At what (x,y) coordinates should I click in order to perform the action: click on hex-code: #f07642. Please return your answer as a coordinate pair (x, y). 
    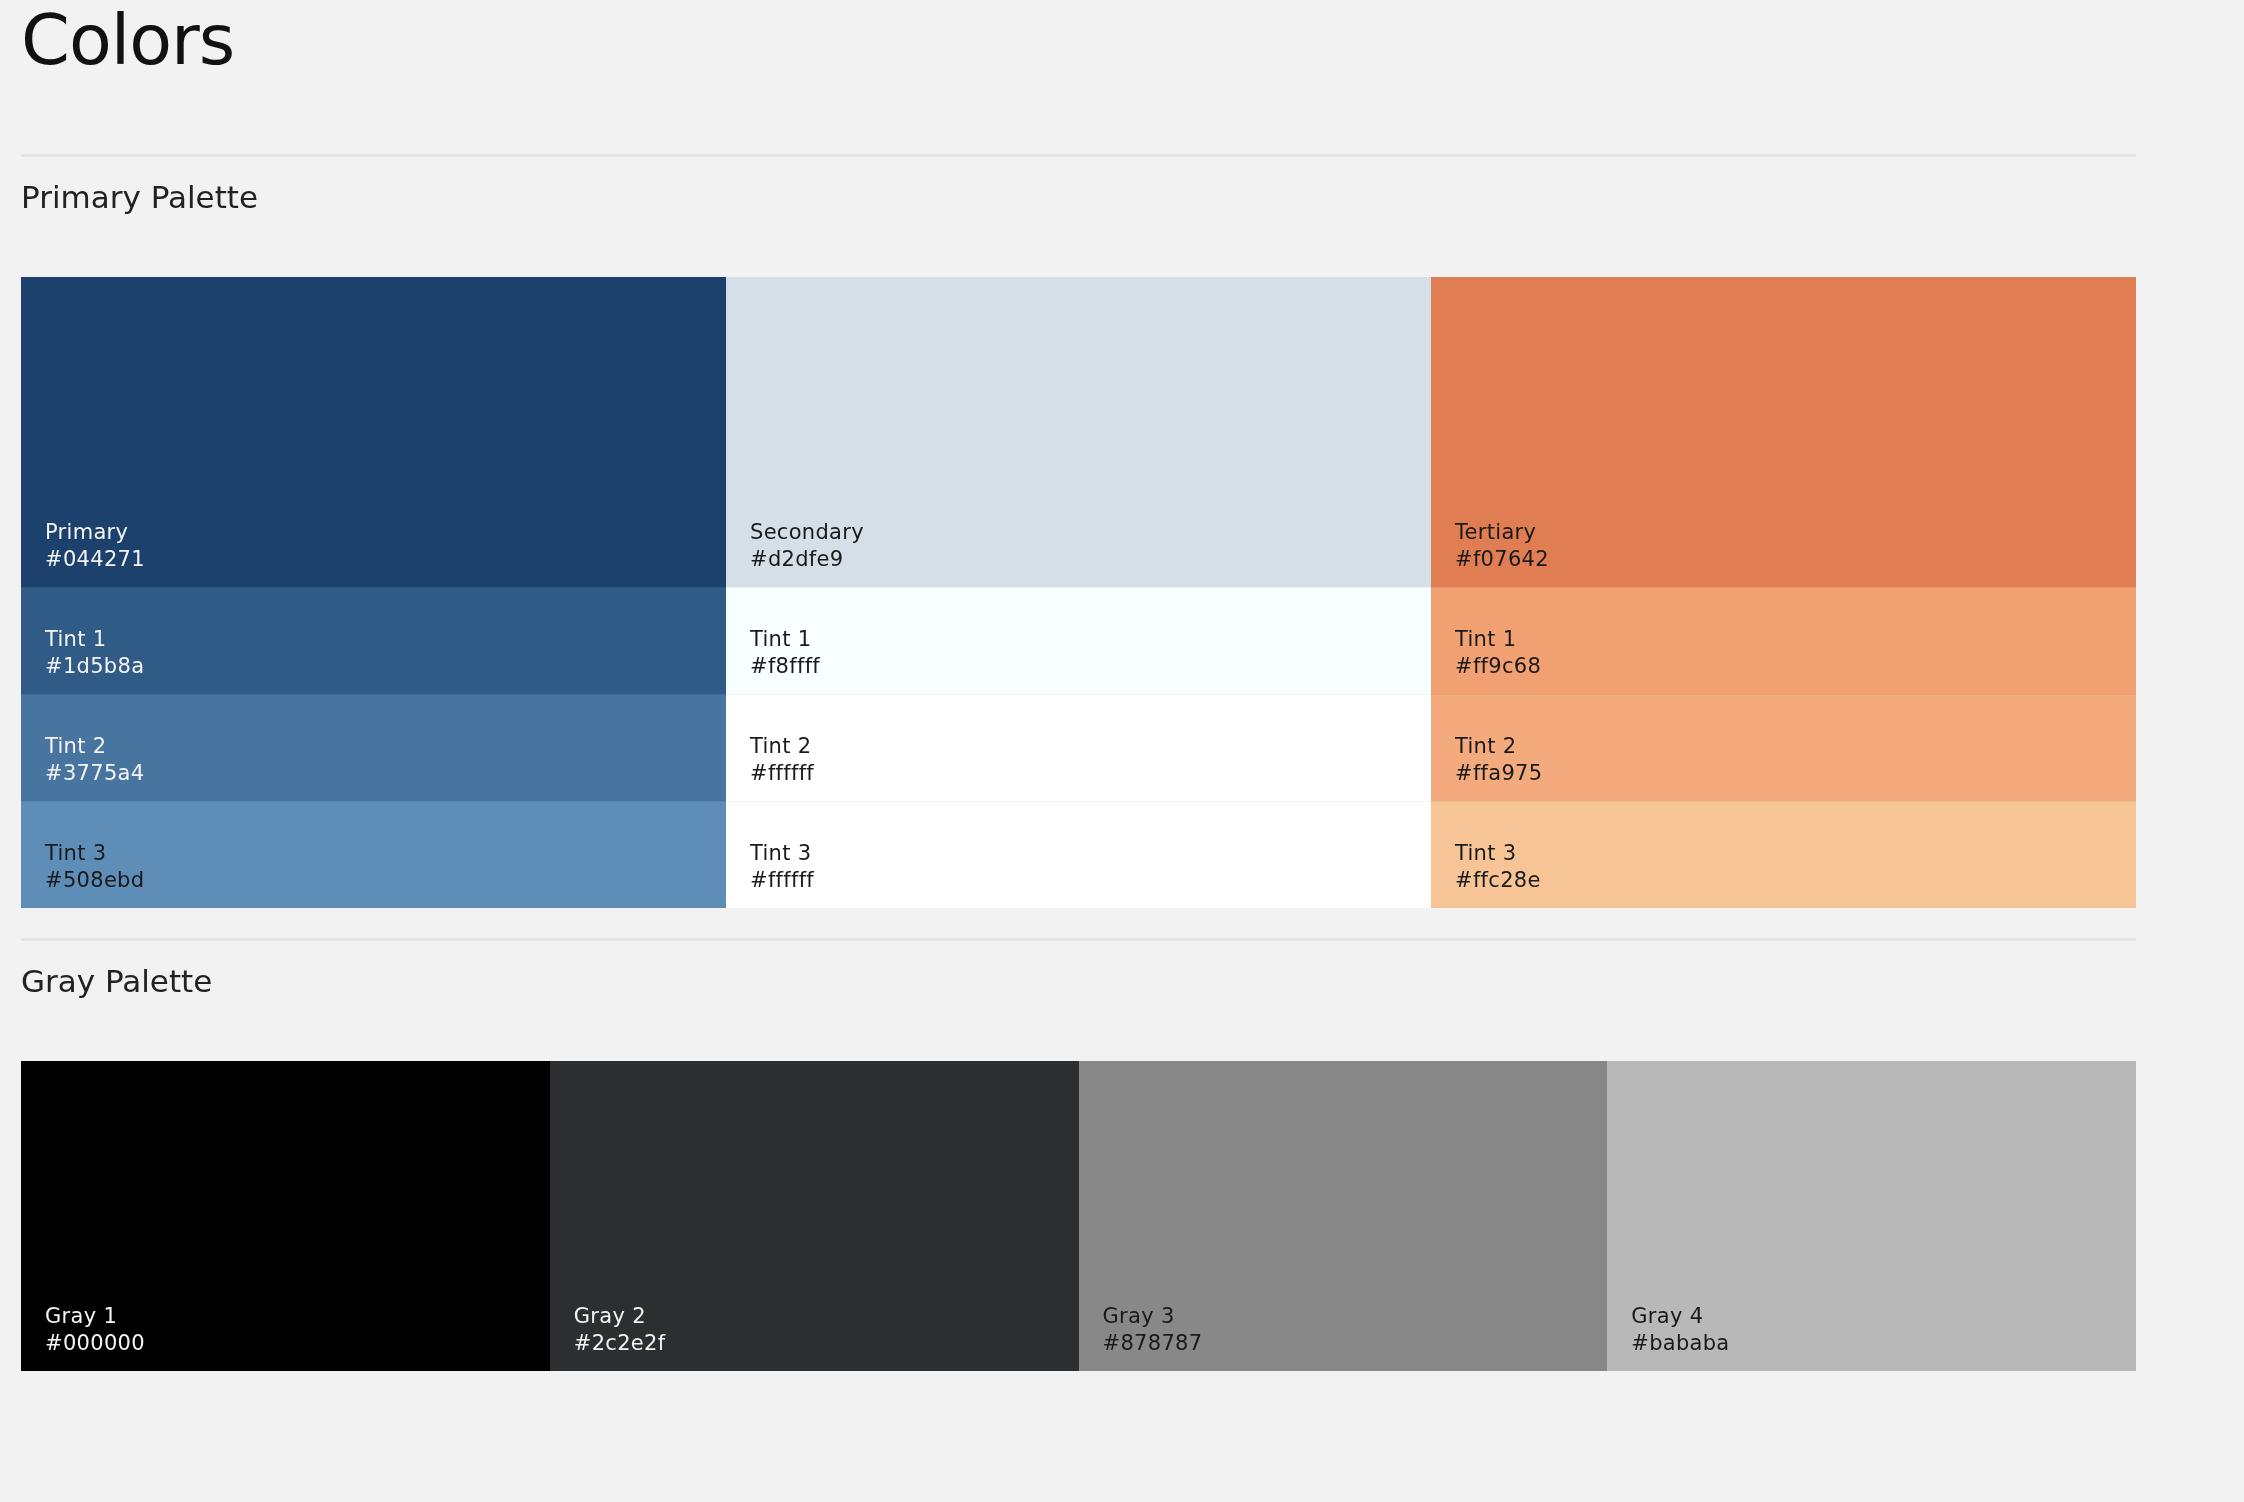
    Looking at the image, I should click on (1502, 559).